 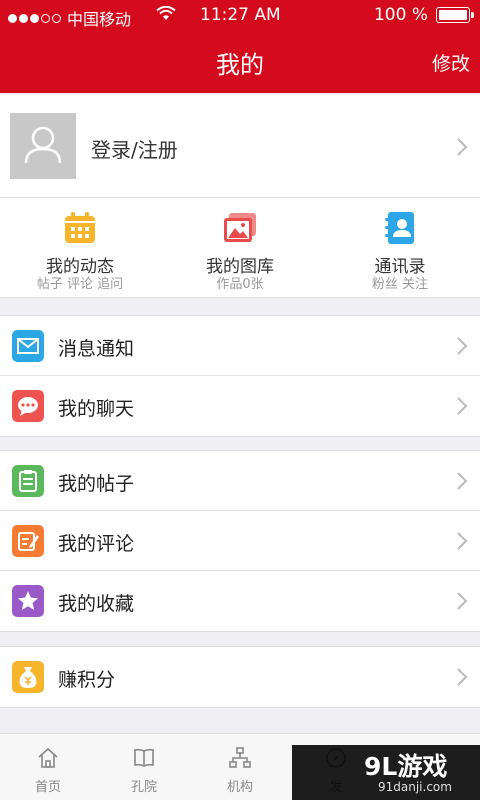 I want to click on wifi-icon, so click(x=166, y=13).